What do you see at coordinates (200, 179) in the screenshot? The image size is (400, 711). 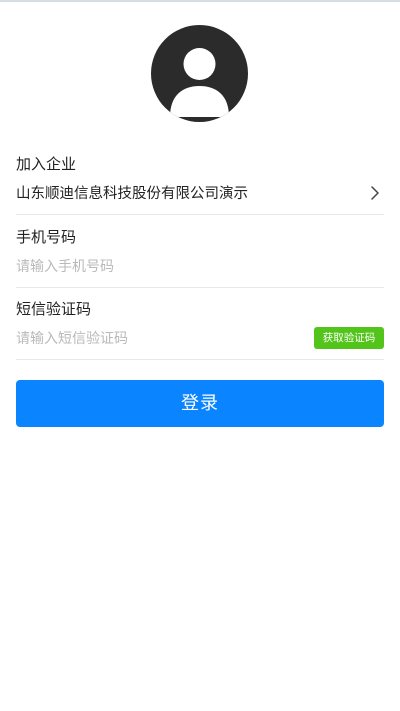 I see `company-section: 加入企业 山东顺迪信息科技股份有限公司演示` at bounding box center [200, 179].